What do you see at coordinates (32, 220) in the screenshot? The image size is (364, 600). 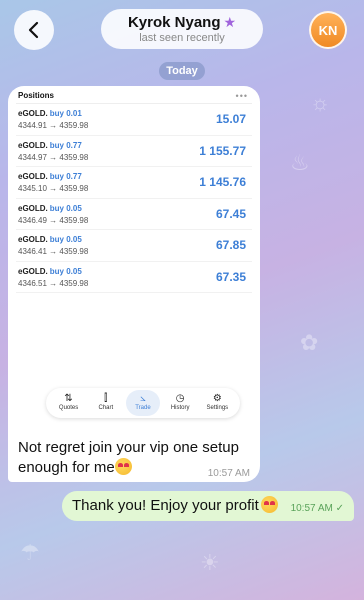 I see `open-price: 4346.49` at bounding box center [32, 220].